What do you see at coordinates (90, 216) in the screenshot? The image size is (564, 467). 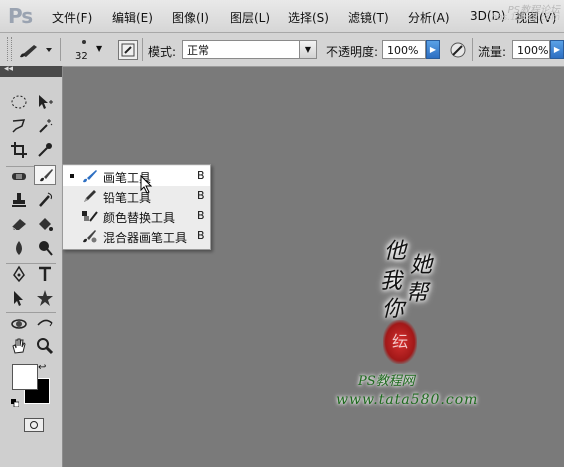 I see `color-replacement-icon` at bounding box center [90, 216].